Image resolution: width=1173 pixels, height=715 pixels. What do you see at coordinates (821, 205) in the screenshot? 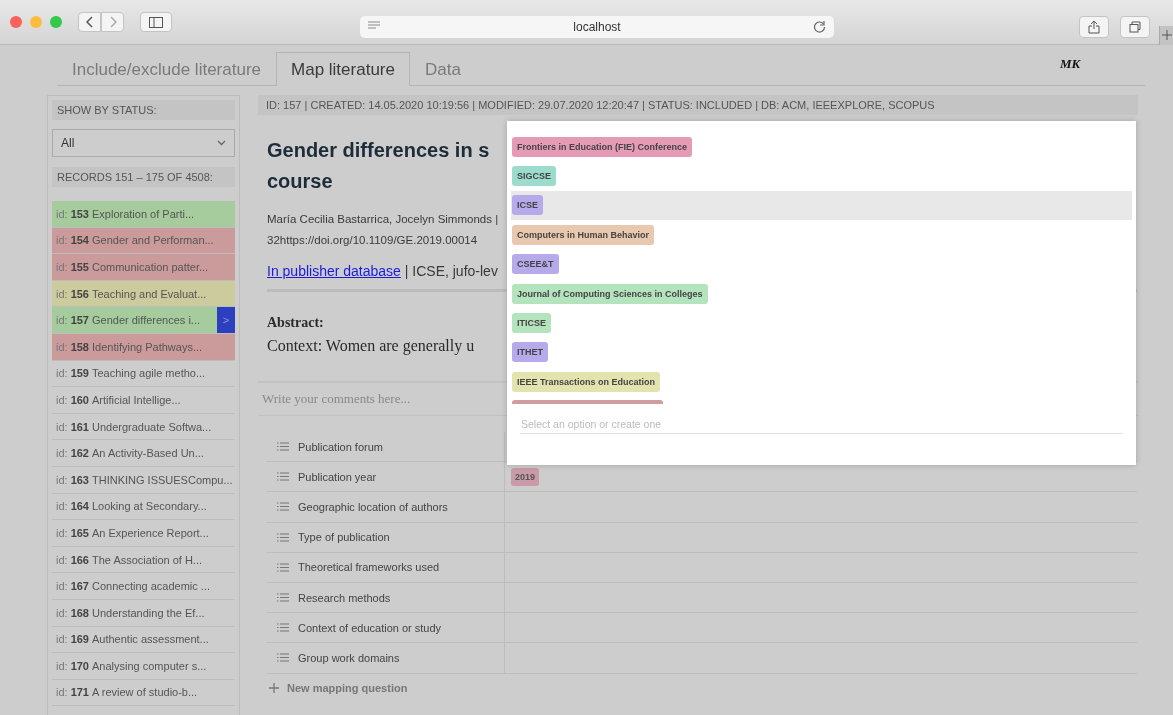
I see `highlighted-option: ICSE` at bounding box center [821, 205].